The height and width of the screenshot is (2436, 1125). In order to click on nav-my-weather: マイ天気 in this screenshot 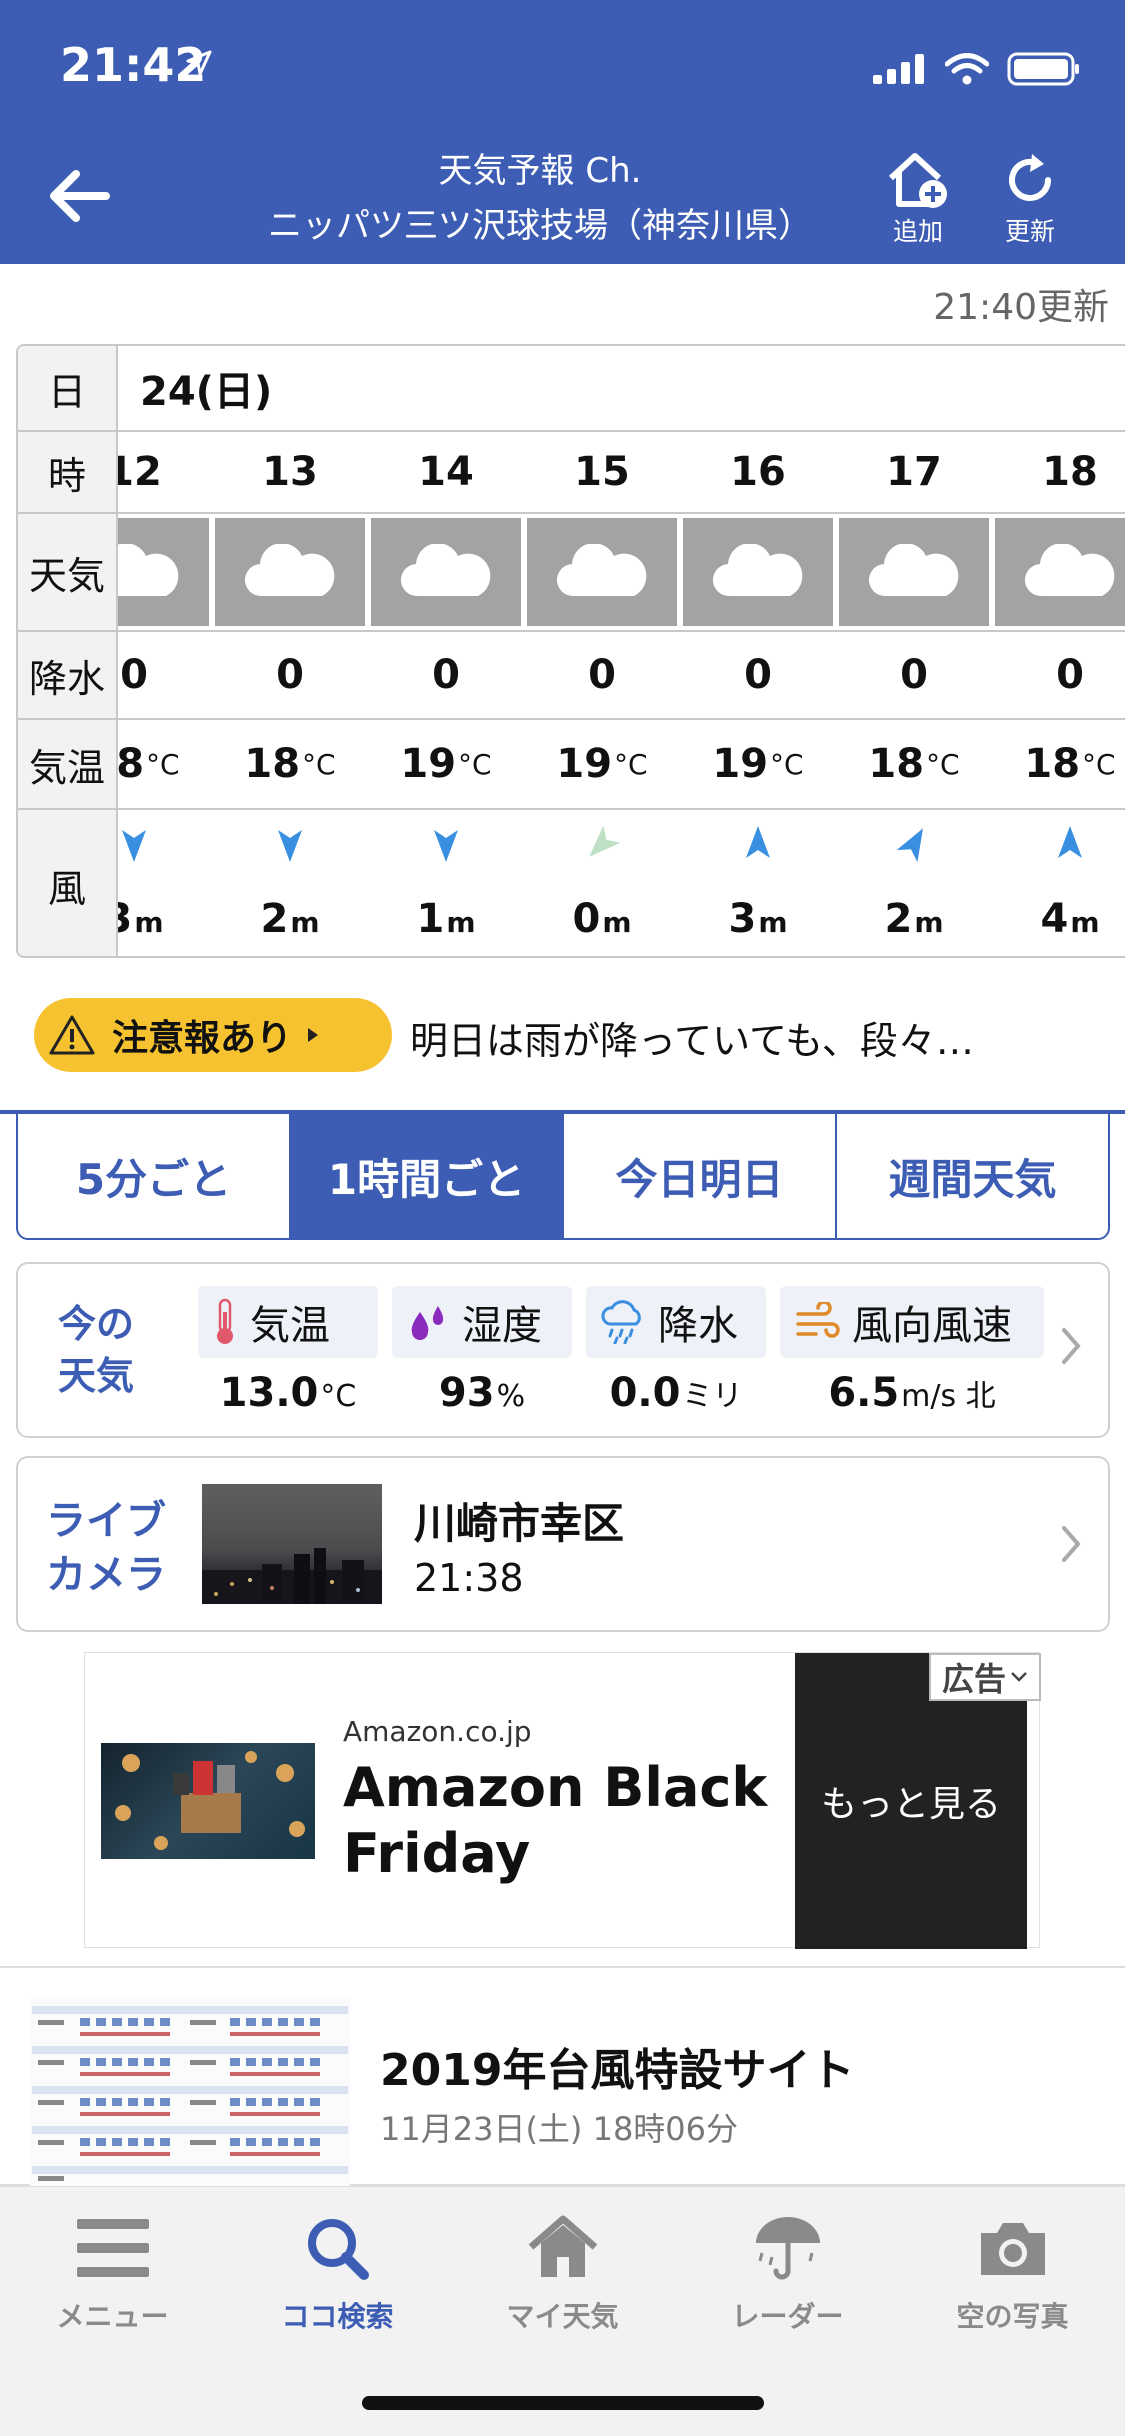, I will do `click(562, 2274)`.